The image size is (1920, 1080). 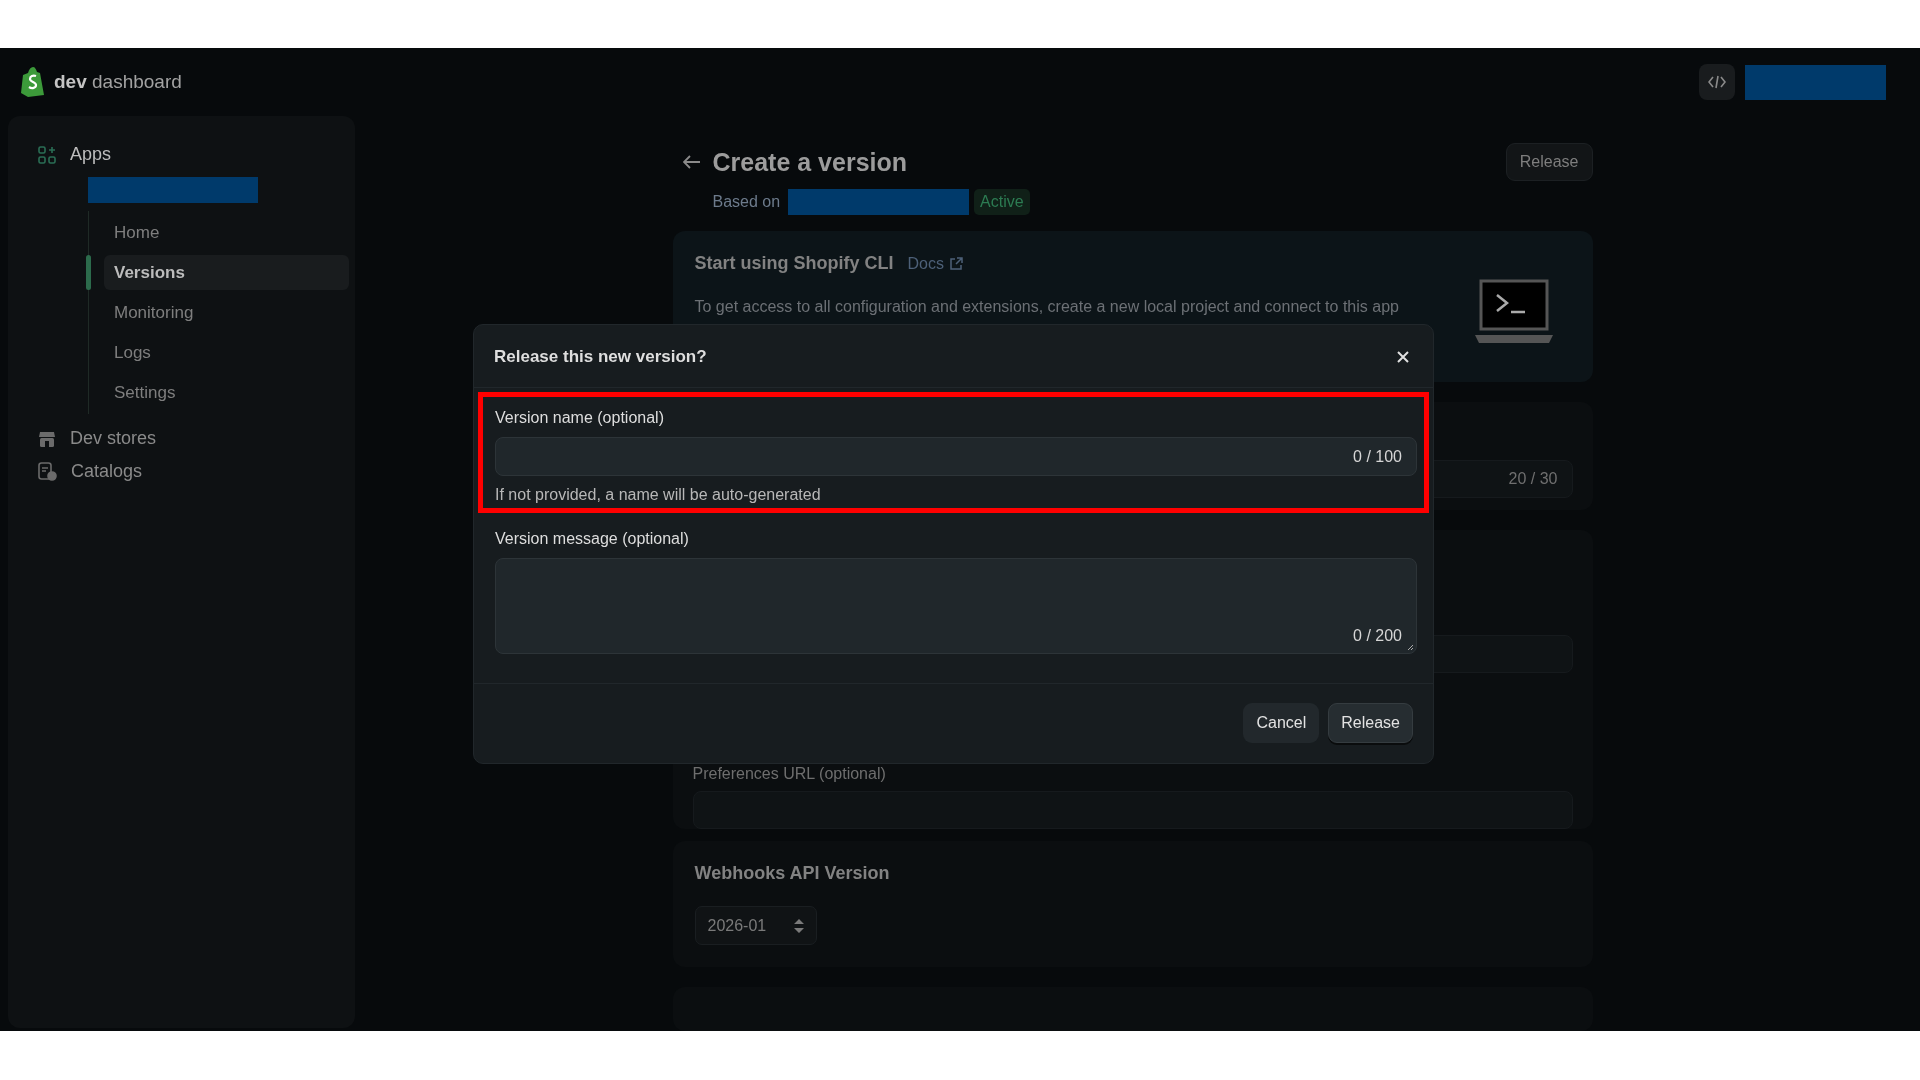 What do you see at coordinates (746, 202) in the screenshot?
I see `based-on-label: Based on` at bounding box center [746, 202].